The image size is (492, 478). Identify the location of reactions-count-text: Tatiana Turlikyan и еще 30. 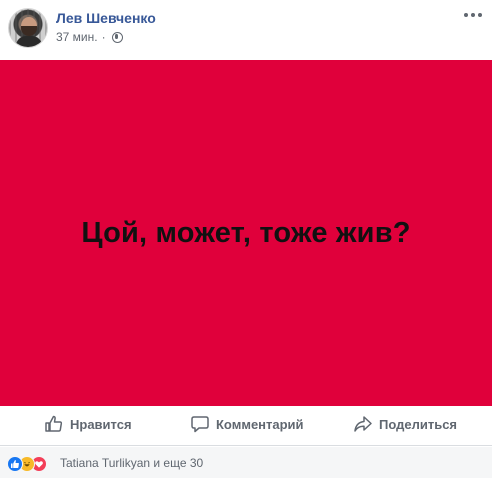
(131, 463).